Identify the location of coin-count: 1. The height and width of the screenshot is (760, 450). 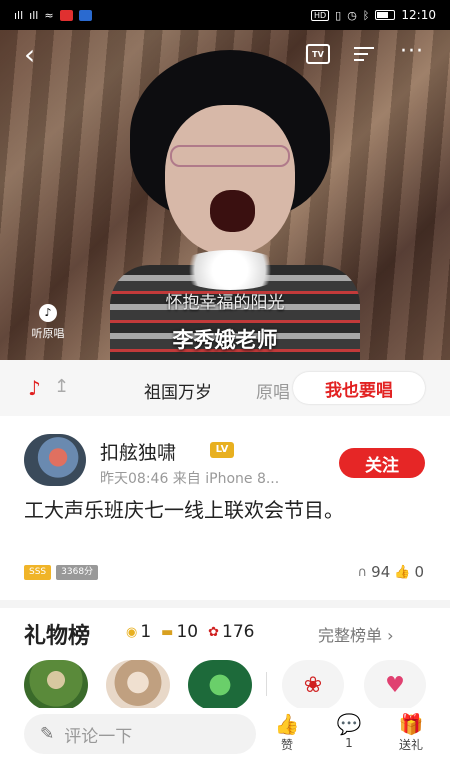
(146, 632).